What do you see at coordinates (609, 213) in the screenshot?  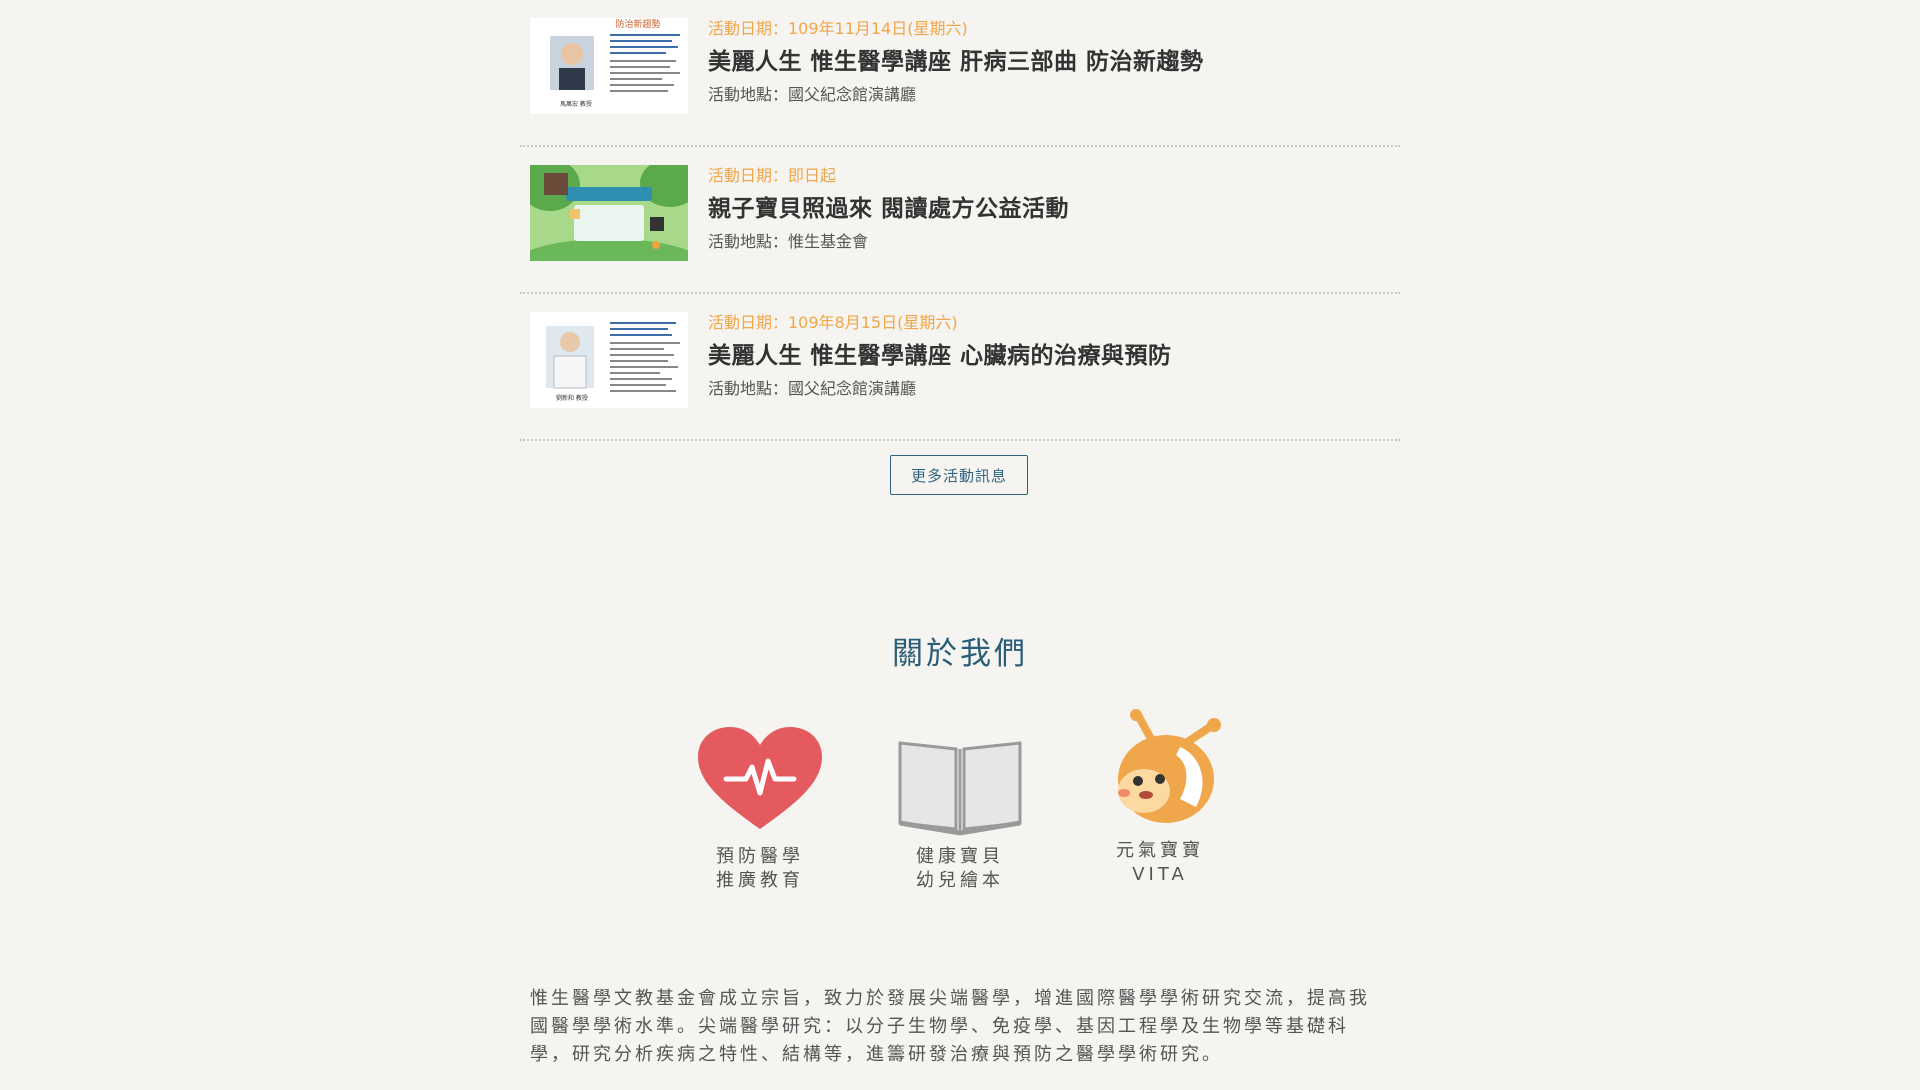 I see `event-thumbnail` at bounding box center [609, 213].